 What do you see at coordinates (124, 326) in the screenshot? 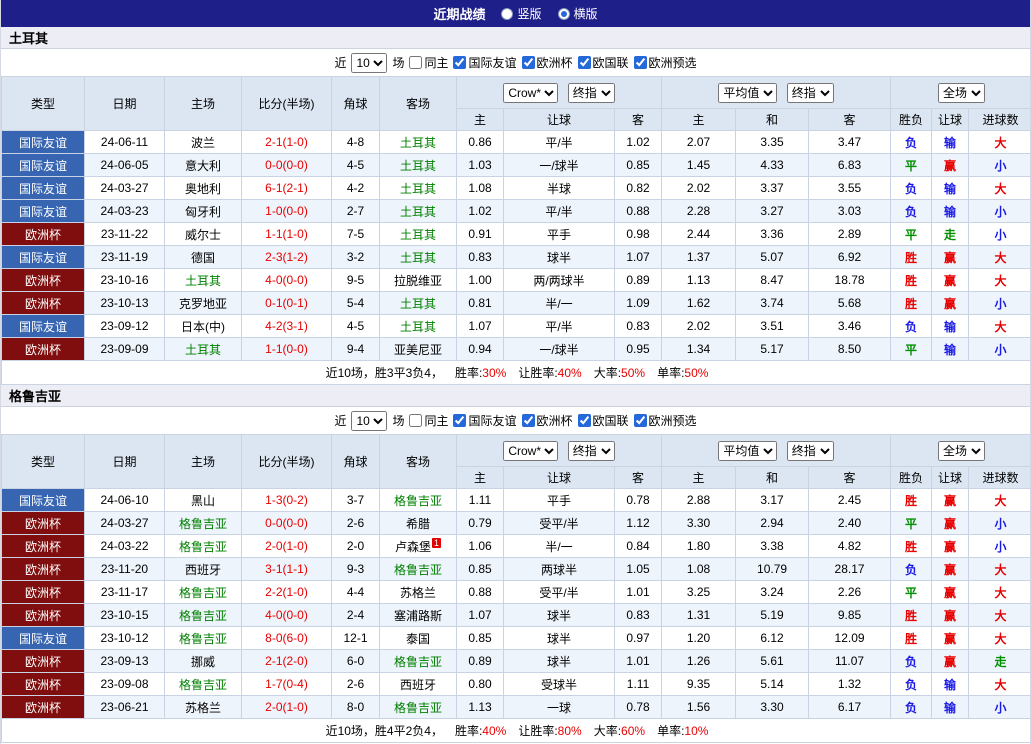
I see `match-date: 23-09-12` at bounding box center [124, 326].